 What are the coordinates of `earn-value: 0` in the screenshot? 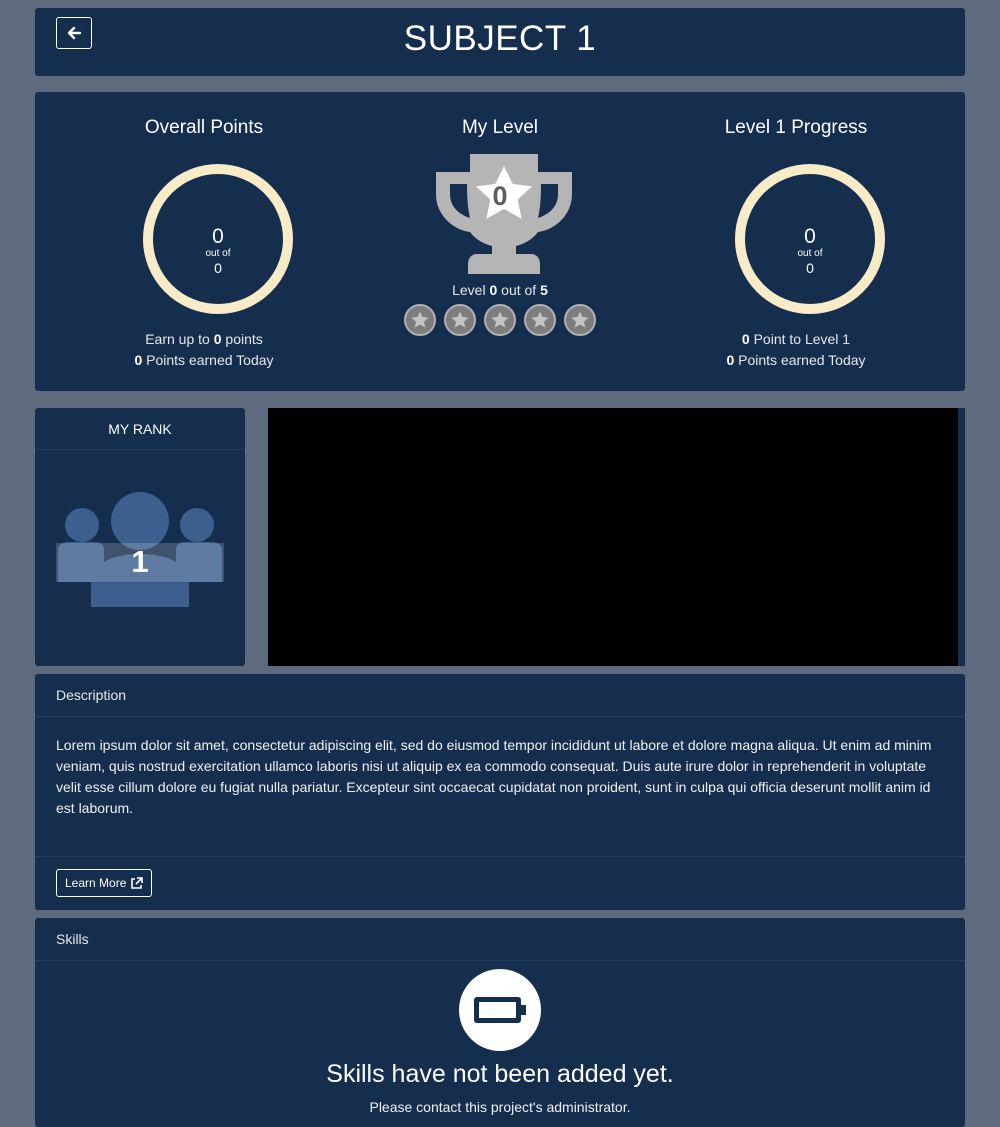 It's located at (217, 339).